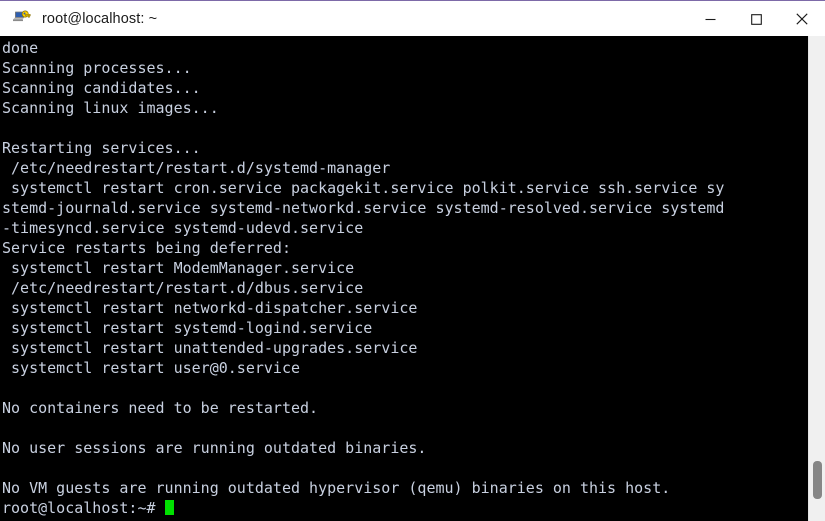 The height and width of the screenshot is (521, 825). Describe the element at coordinates (183, 228) in the screenshot. I see `terminal-line: -timesyncd.service systemd-udevd.service` at that location.